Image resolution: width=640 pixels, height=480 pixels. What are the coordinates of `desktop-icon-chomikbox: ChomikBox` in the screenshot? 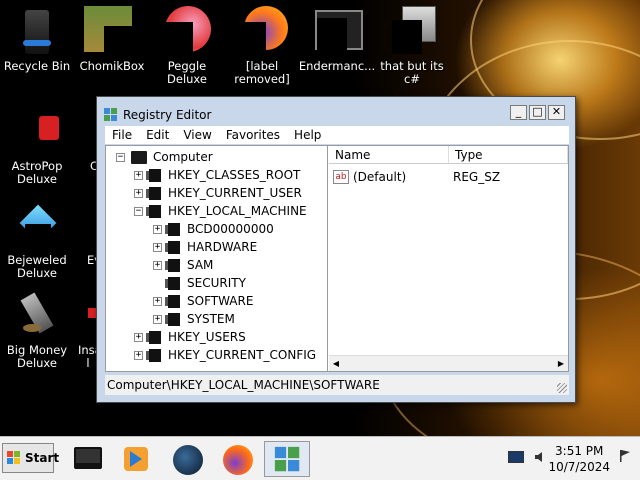 It's located at (112, 39).